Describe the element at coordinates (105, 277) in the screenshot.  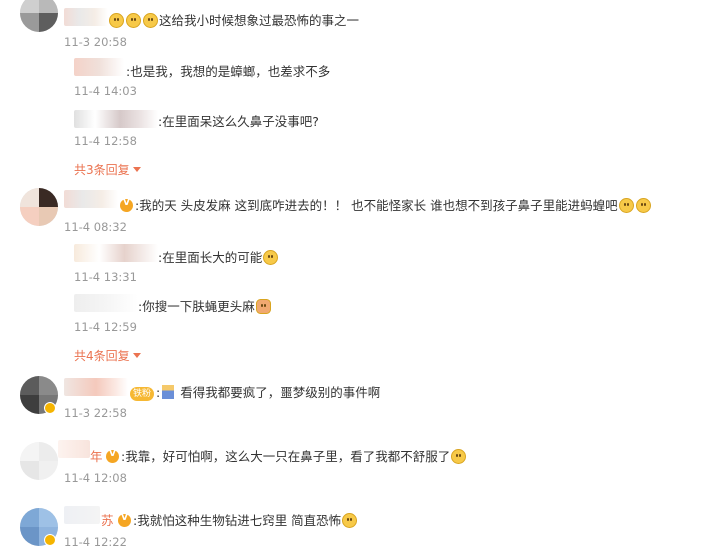
I see `reply-time: 11-4 13:31` at that location.